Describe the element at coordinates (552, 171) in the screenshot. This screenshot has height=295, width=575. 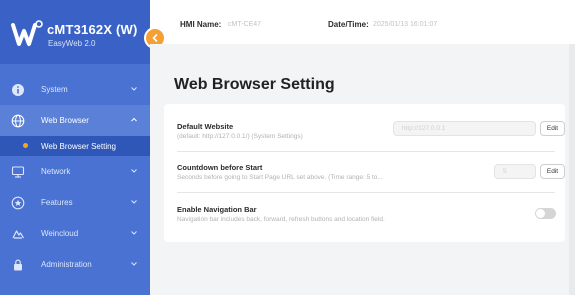
I see `countdown-edit-button: Edit` at that location.